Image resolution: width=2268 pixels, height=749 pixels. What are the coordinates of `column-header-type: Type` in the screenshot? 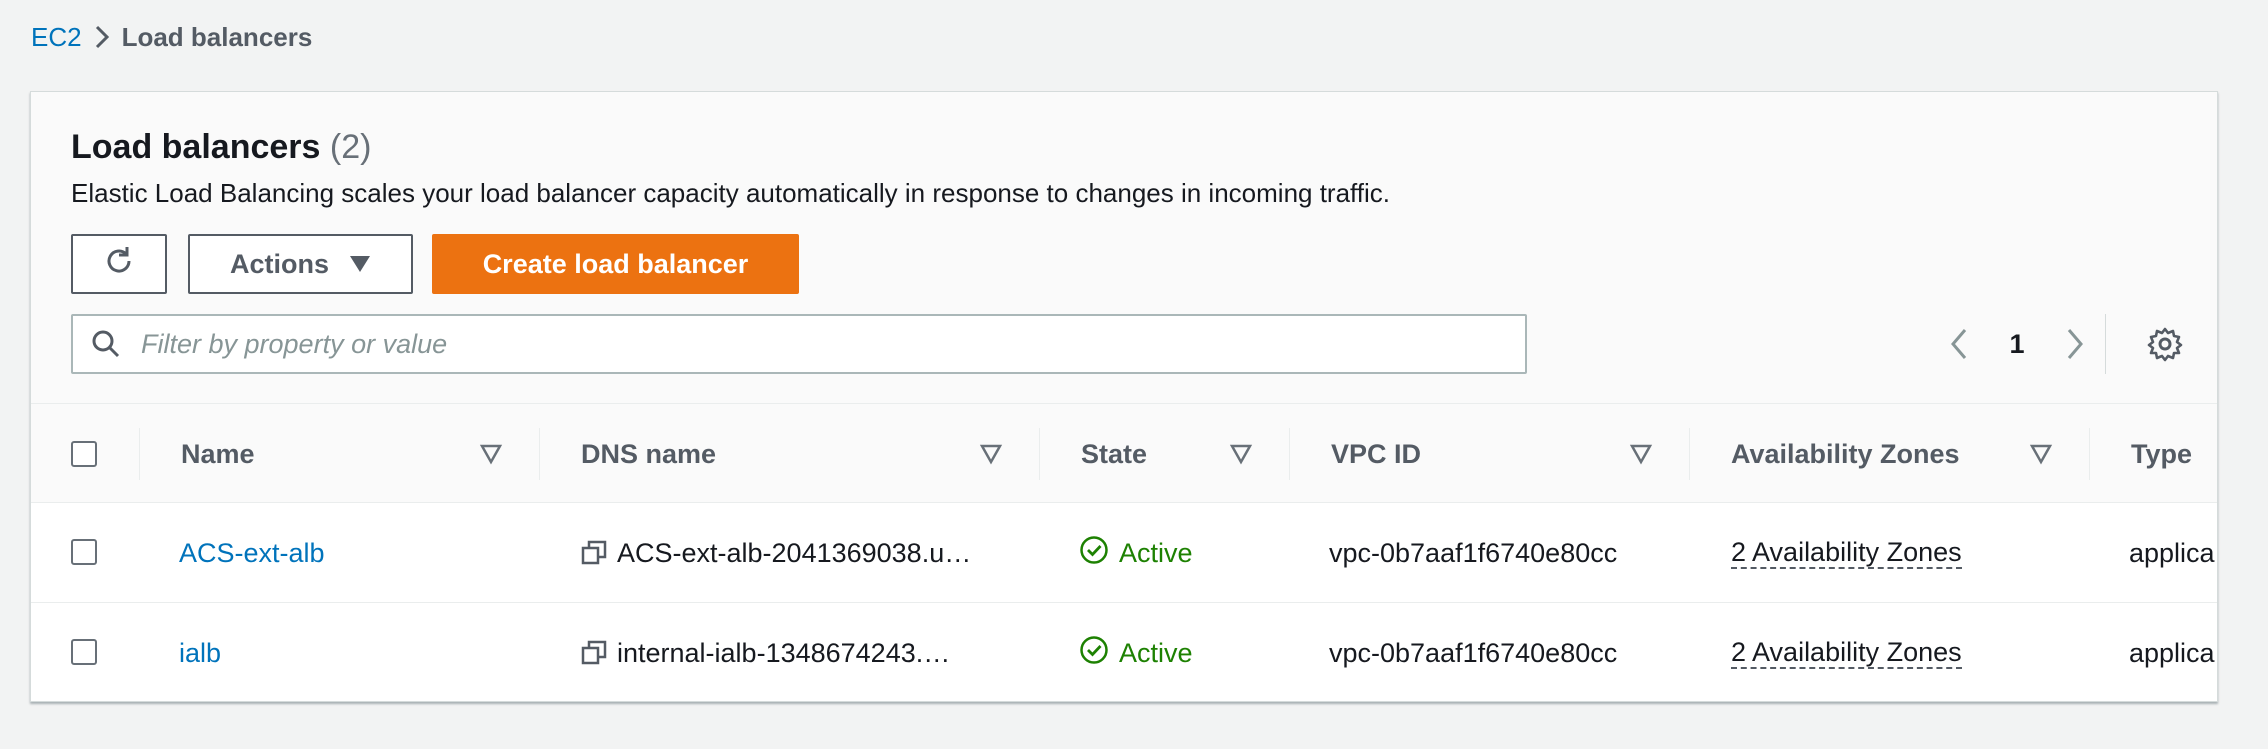 It's located at (2161, 454).